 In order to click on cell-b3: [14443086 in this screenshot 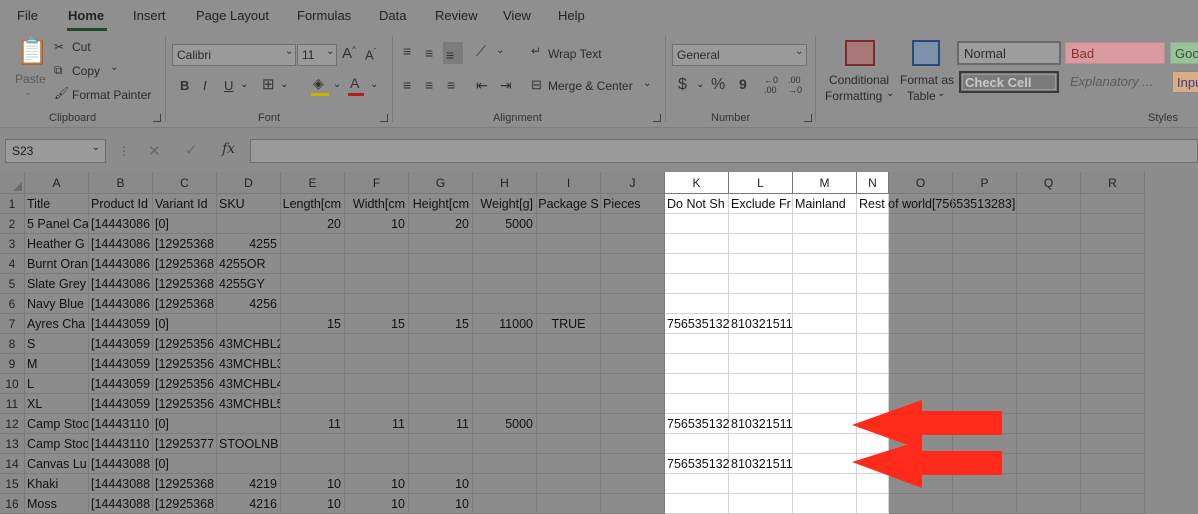, I will do `click(121, 244)`.